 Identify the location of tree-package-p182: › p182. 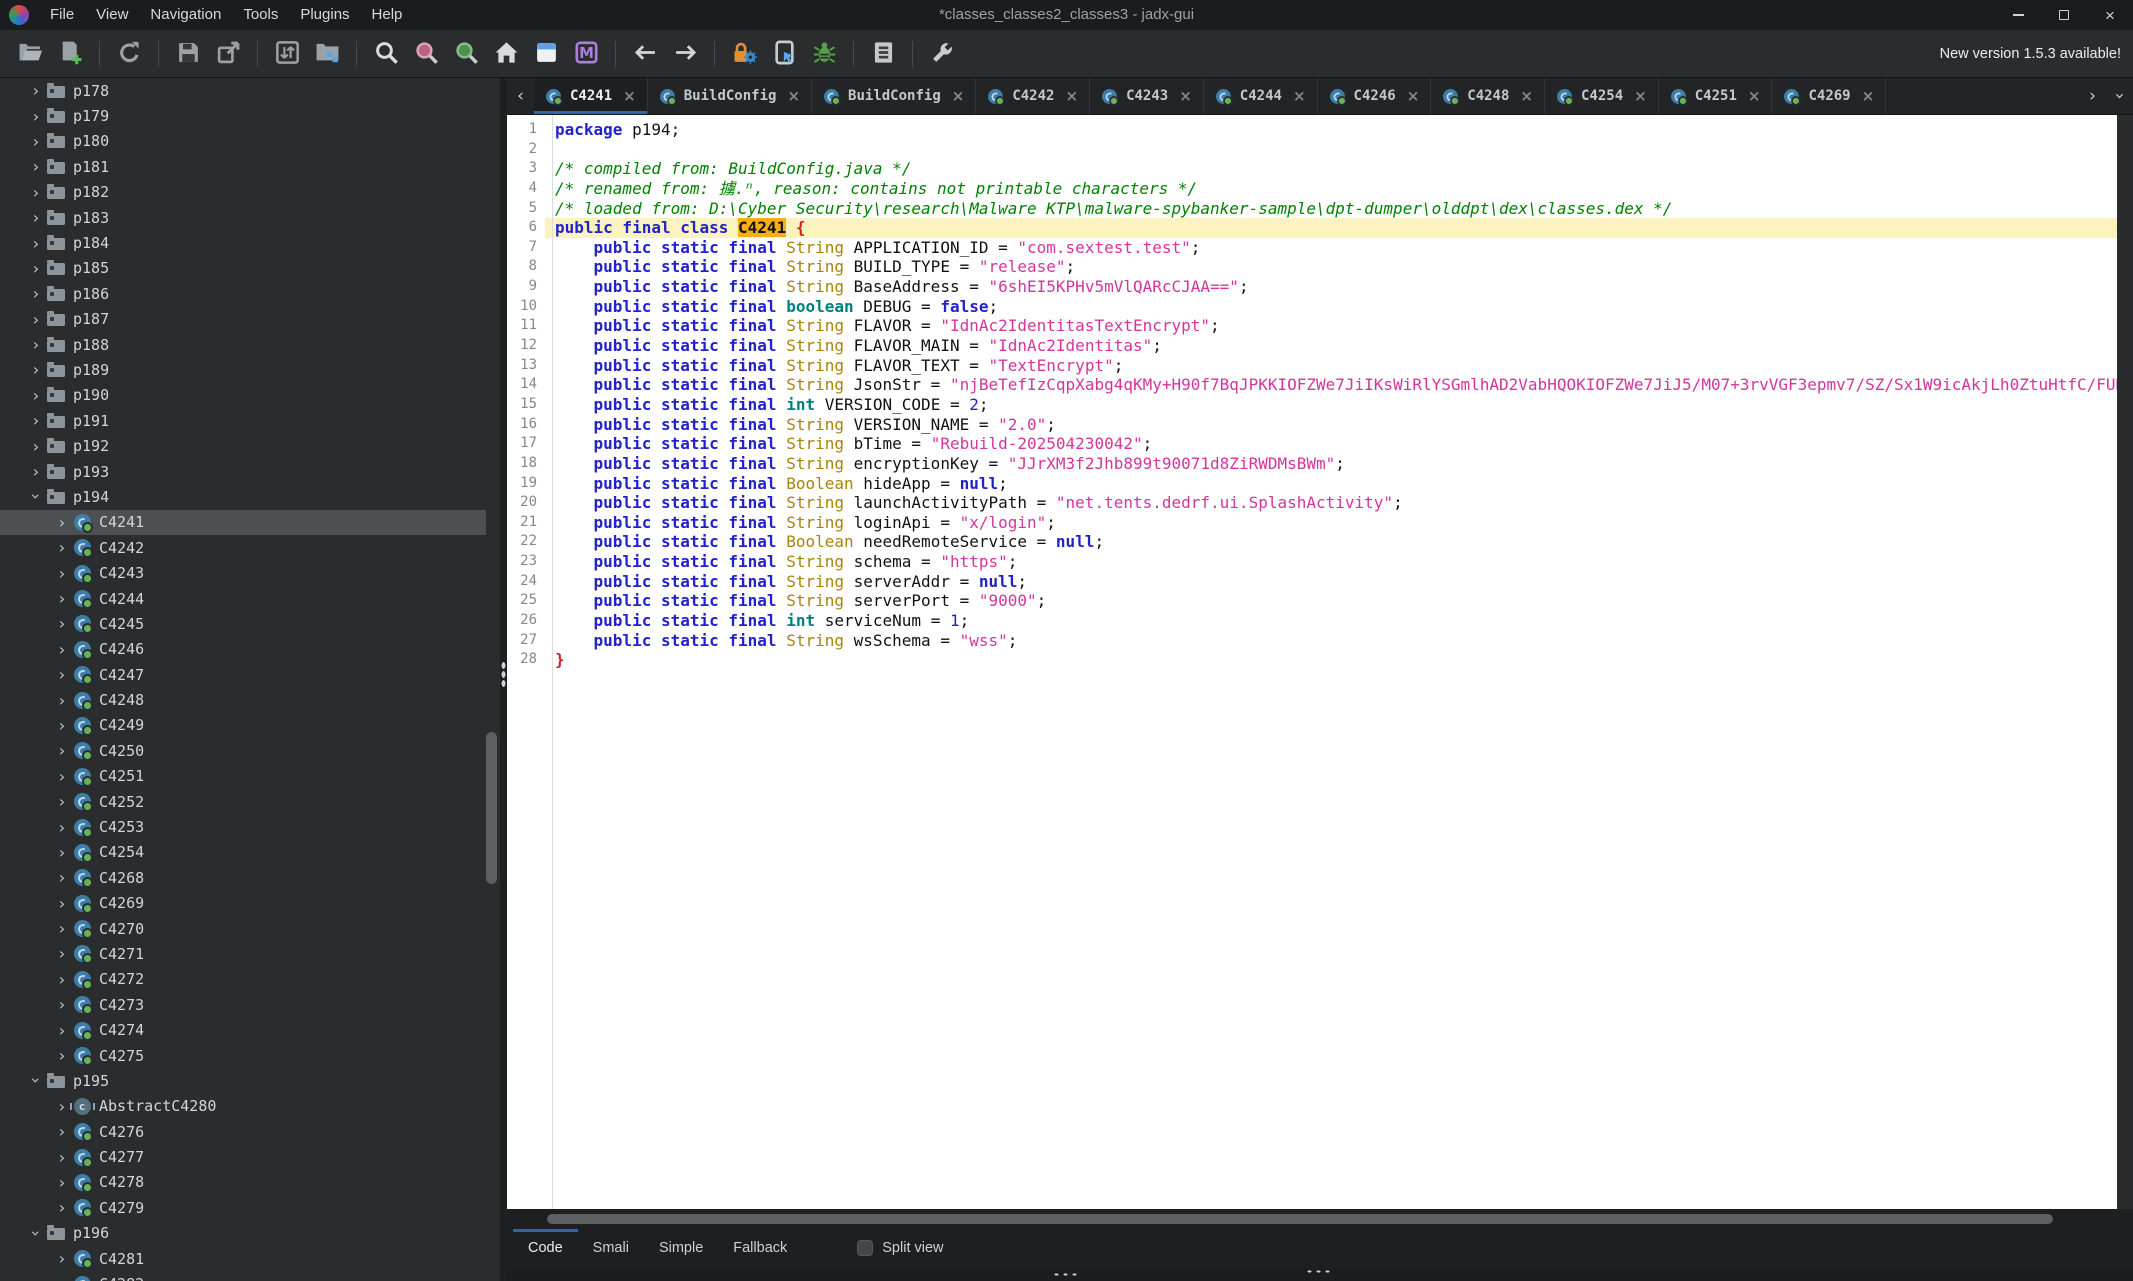
(243, 192).